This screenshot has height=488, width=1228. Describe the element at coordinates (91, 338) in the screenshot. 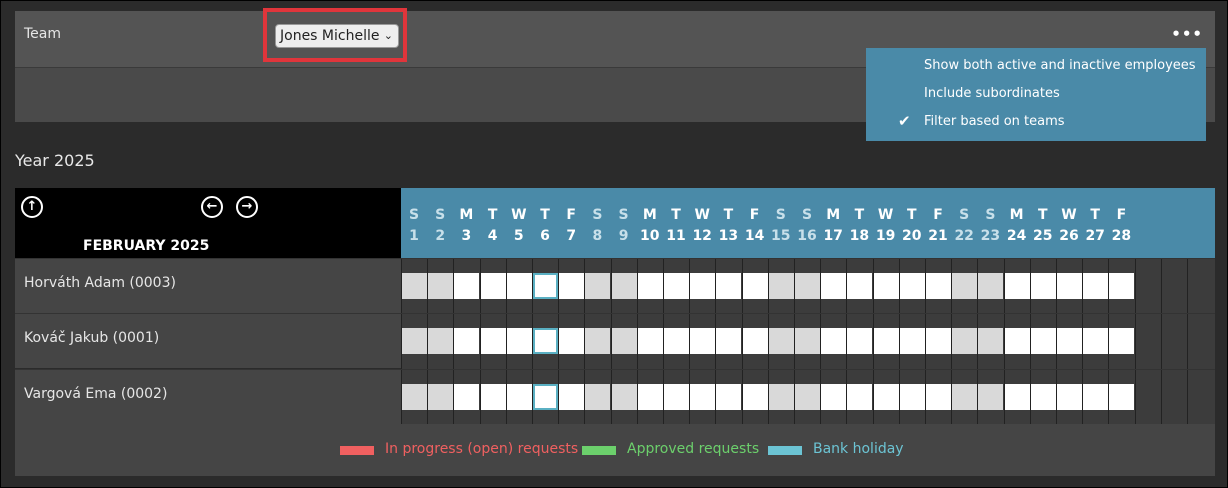

I see `employee-name: Kováč Jakub (0001)` at that location.